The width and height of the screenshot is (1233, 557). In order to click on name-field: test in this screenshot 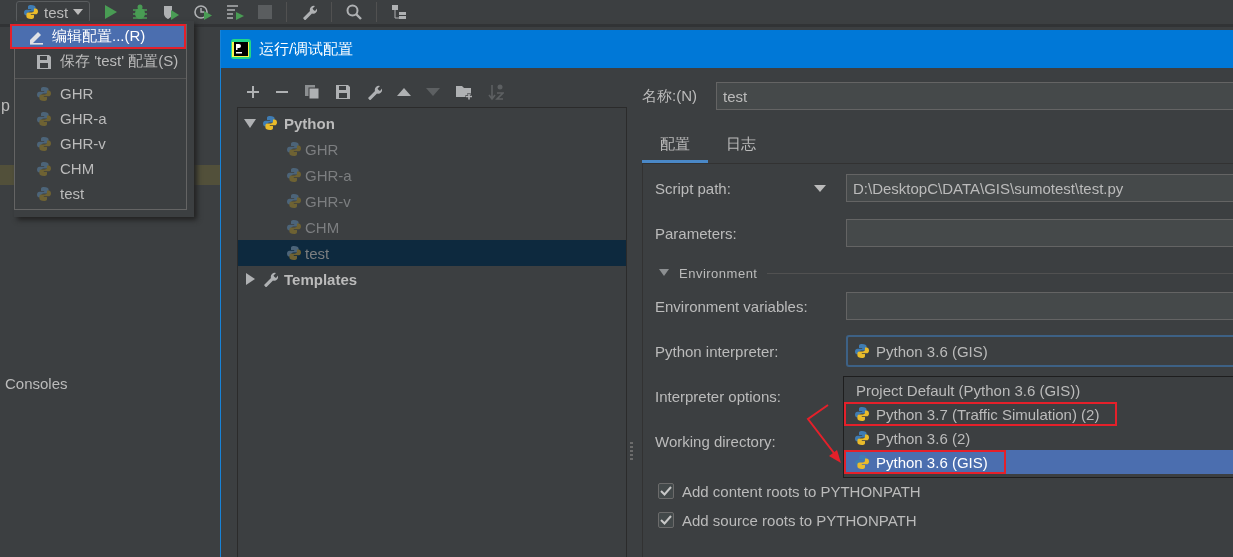, I will do `click(974, 96)`.